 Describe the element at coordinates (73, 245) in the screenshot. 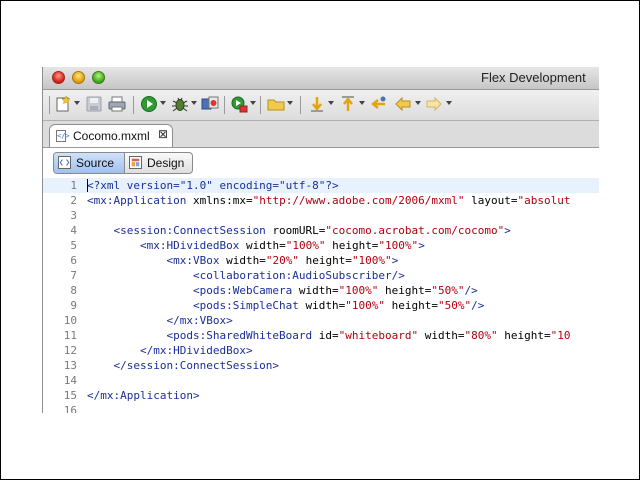

I see `line-number: 5` at that location.